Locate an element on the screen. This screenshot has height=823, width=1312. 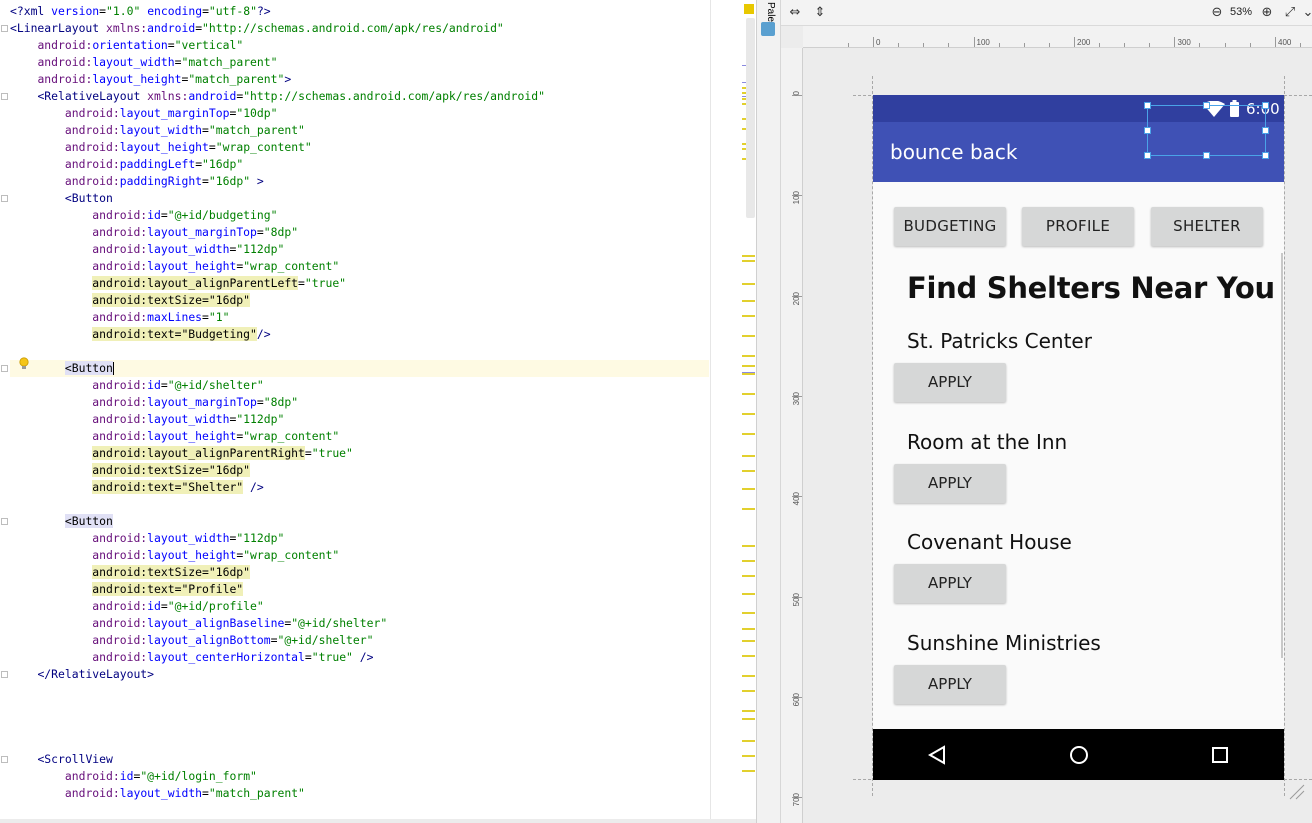
selected-component-outline is located at coordinates (1206, 130).